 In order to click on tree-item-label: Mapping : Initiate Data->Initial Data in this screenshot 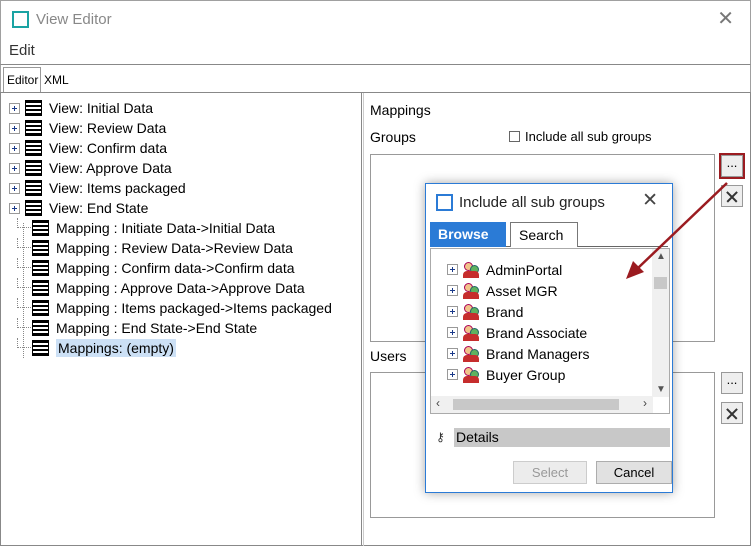, I will do `click(166, 228)`.